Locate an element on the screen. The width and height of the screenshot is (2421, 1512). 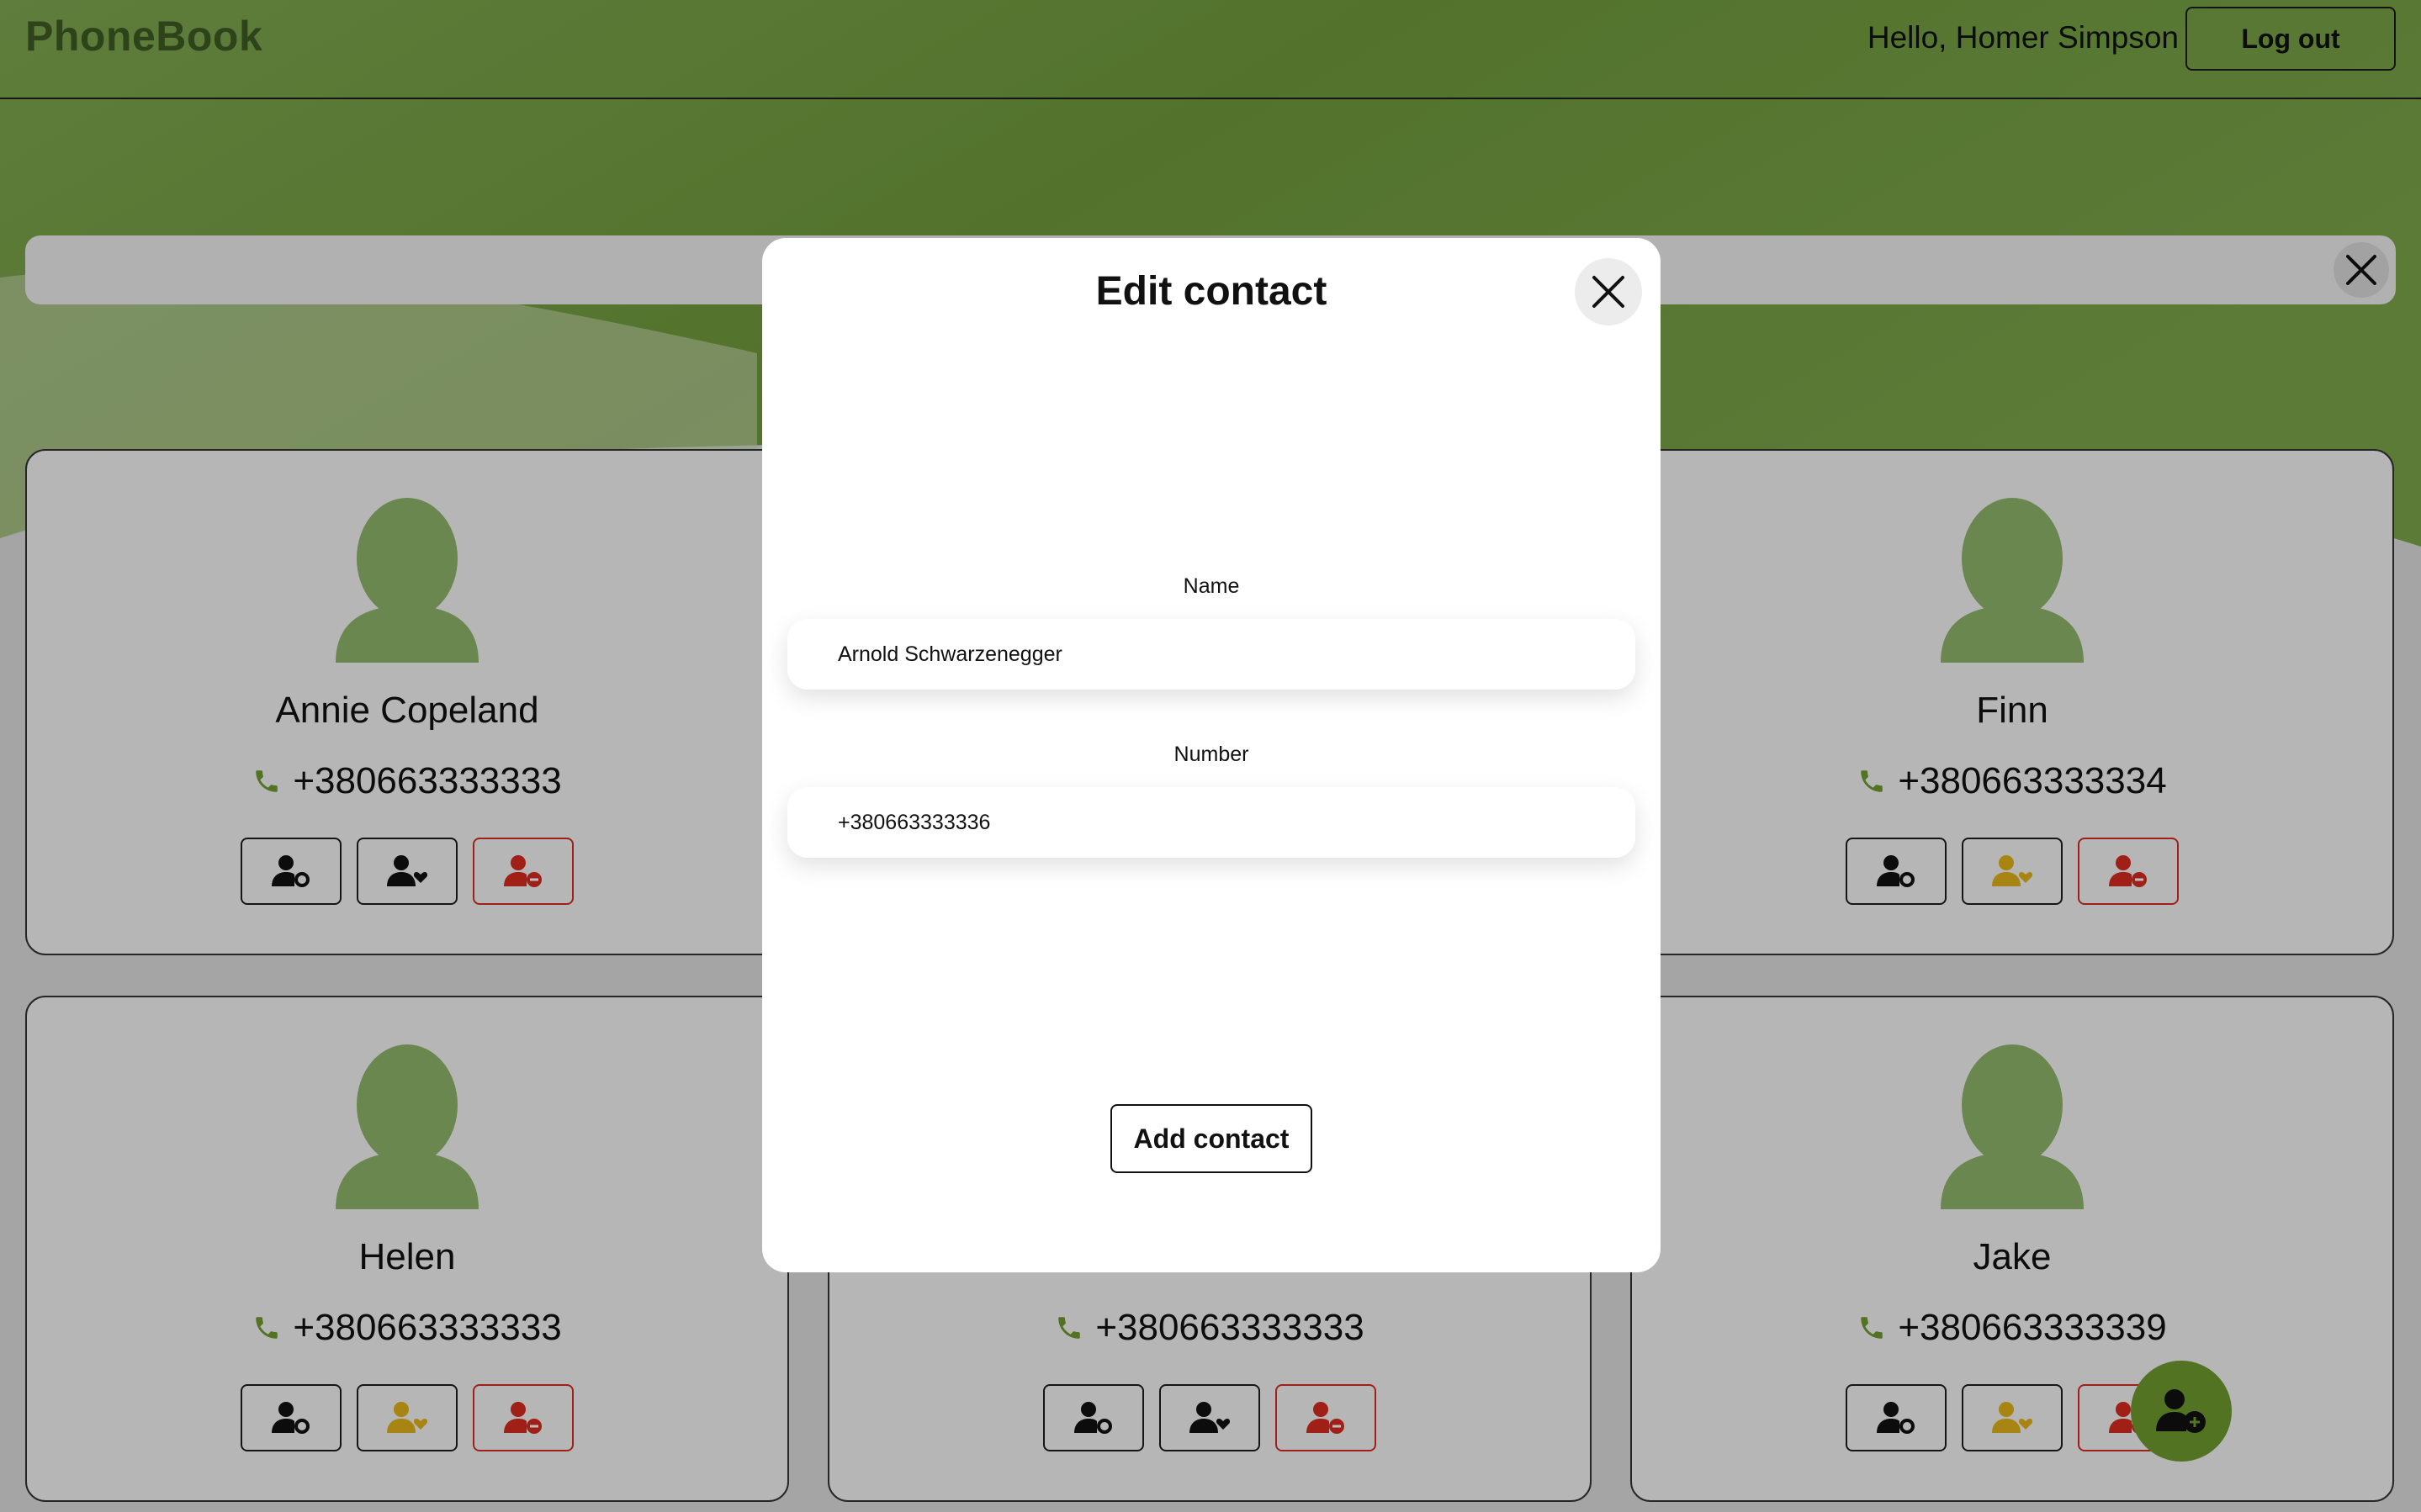
modal-title: Edit contact is located at coordinates (1211, 291).